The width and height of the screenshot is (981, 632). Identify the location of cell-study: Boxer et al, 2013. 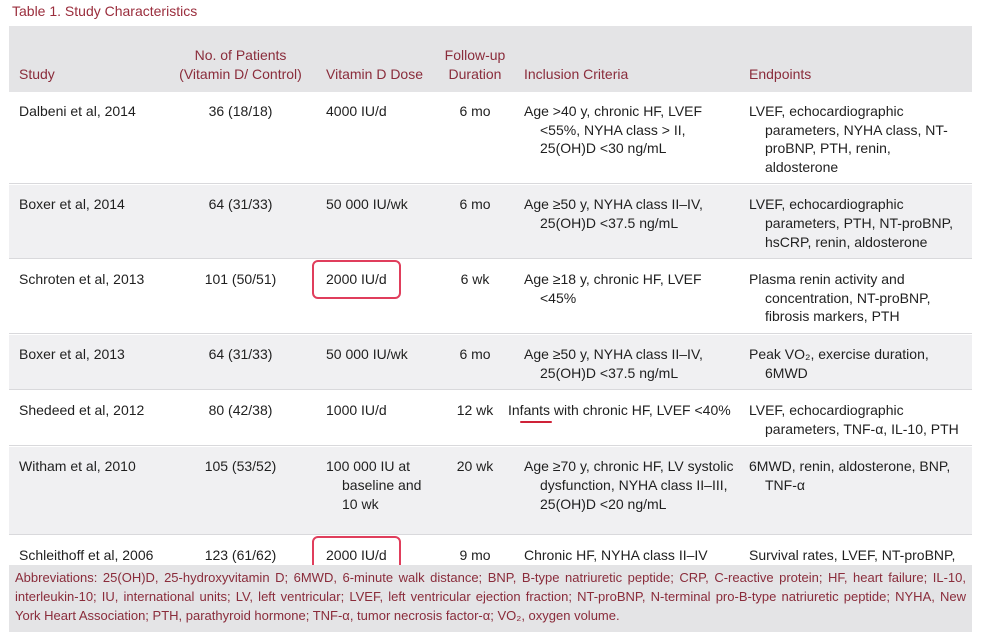
(89, 363).